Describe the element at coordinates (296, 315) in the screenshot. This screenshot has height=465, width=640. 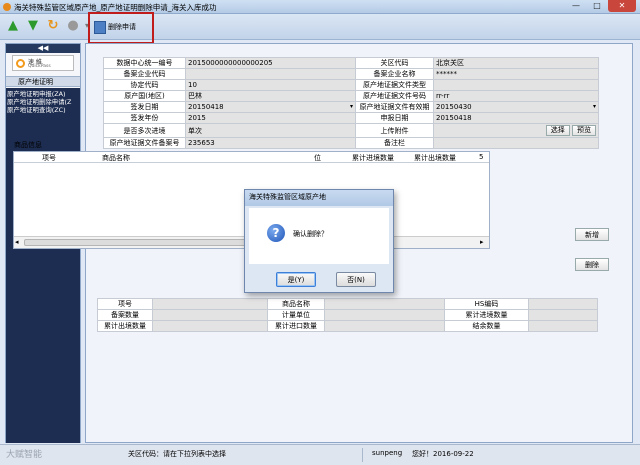
I see `form-label: 计量单位` at that location.